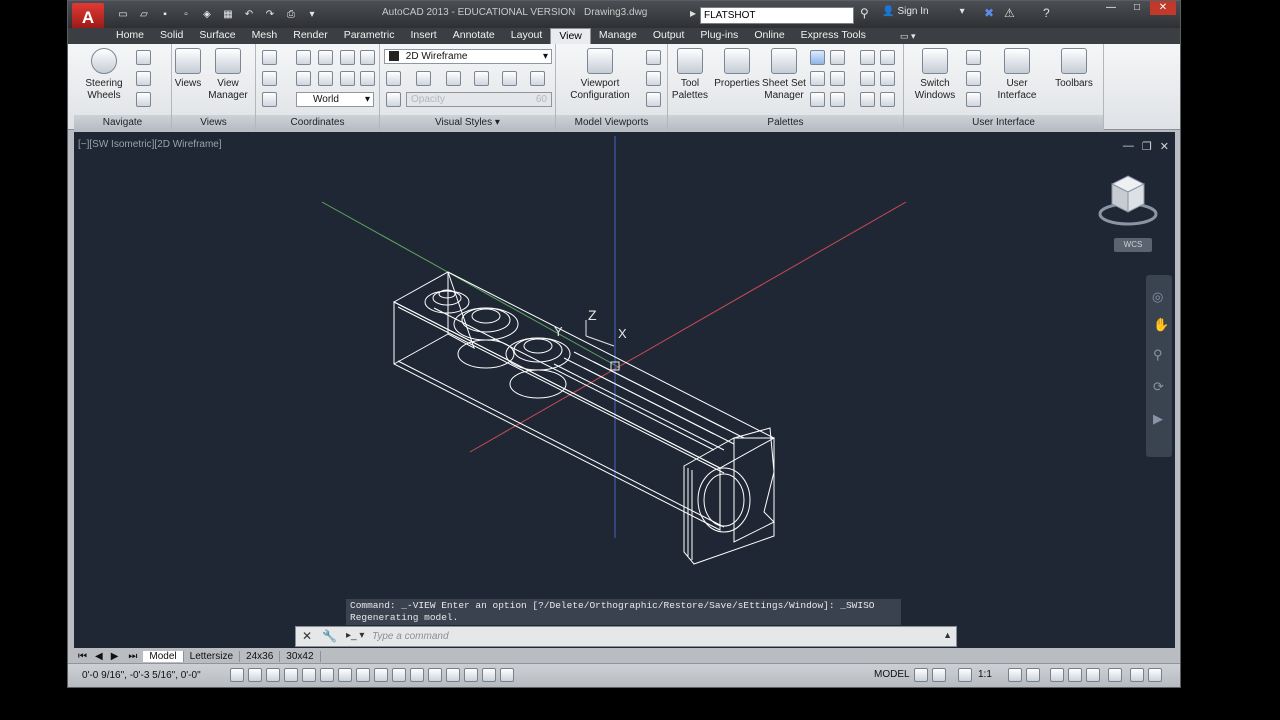  What do you see at coordinates (228, 75) in the screenshot?
I see `view-manager-button: View Manager` at bounding box center [228, 75].